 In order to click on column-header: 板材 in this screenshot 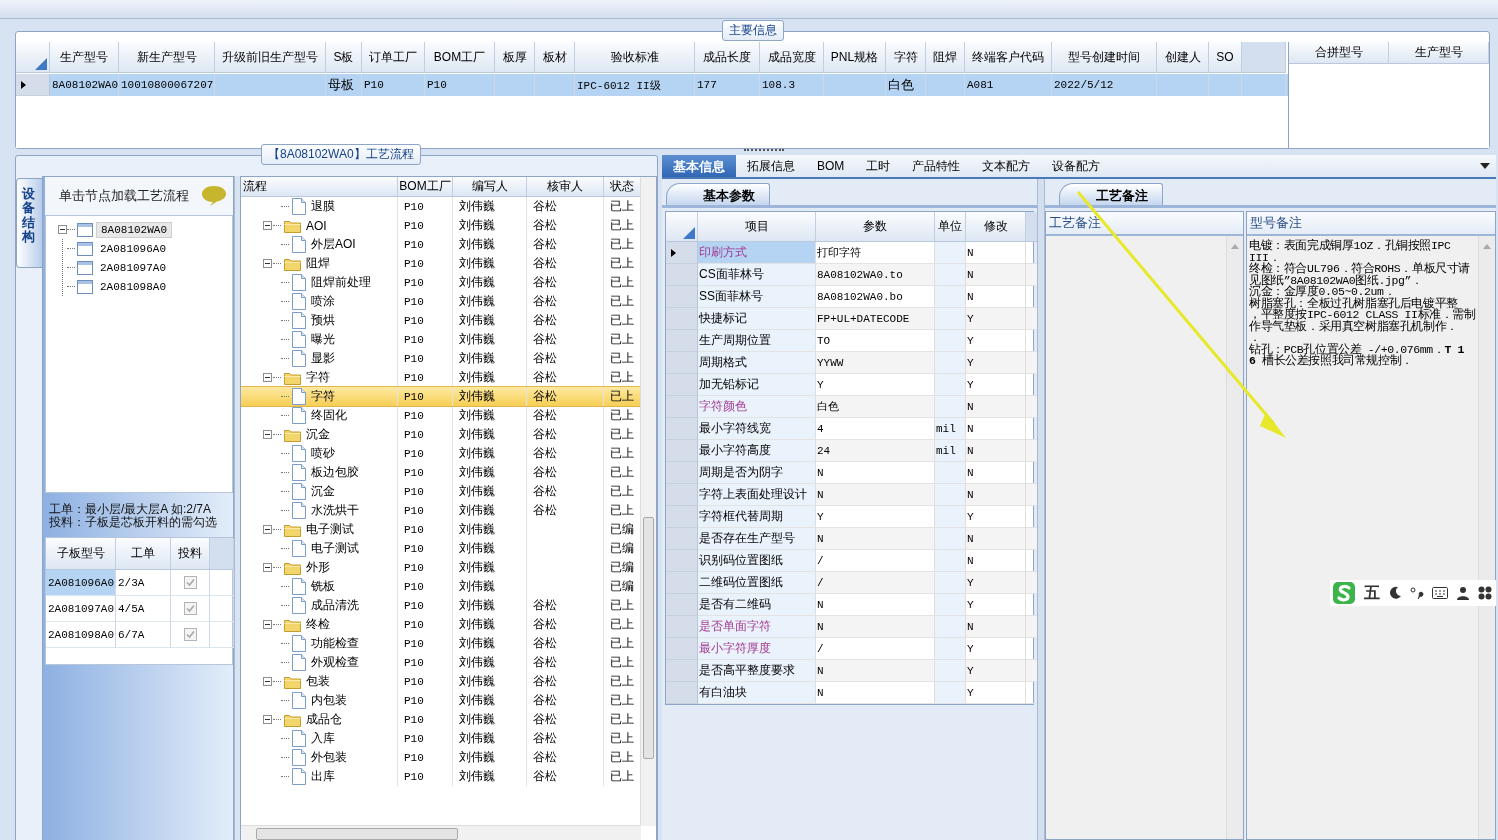, I will do `click(555, 57)`.